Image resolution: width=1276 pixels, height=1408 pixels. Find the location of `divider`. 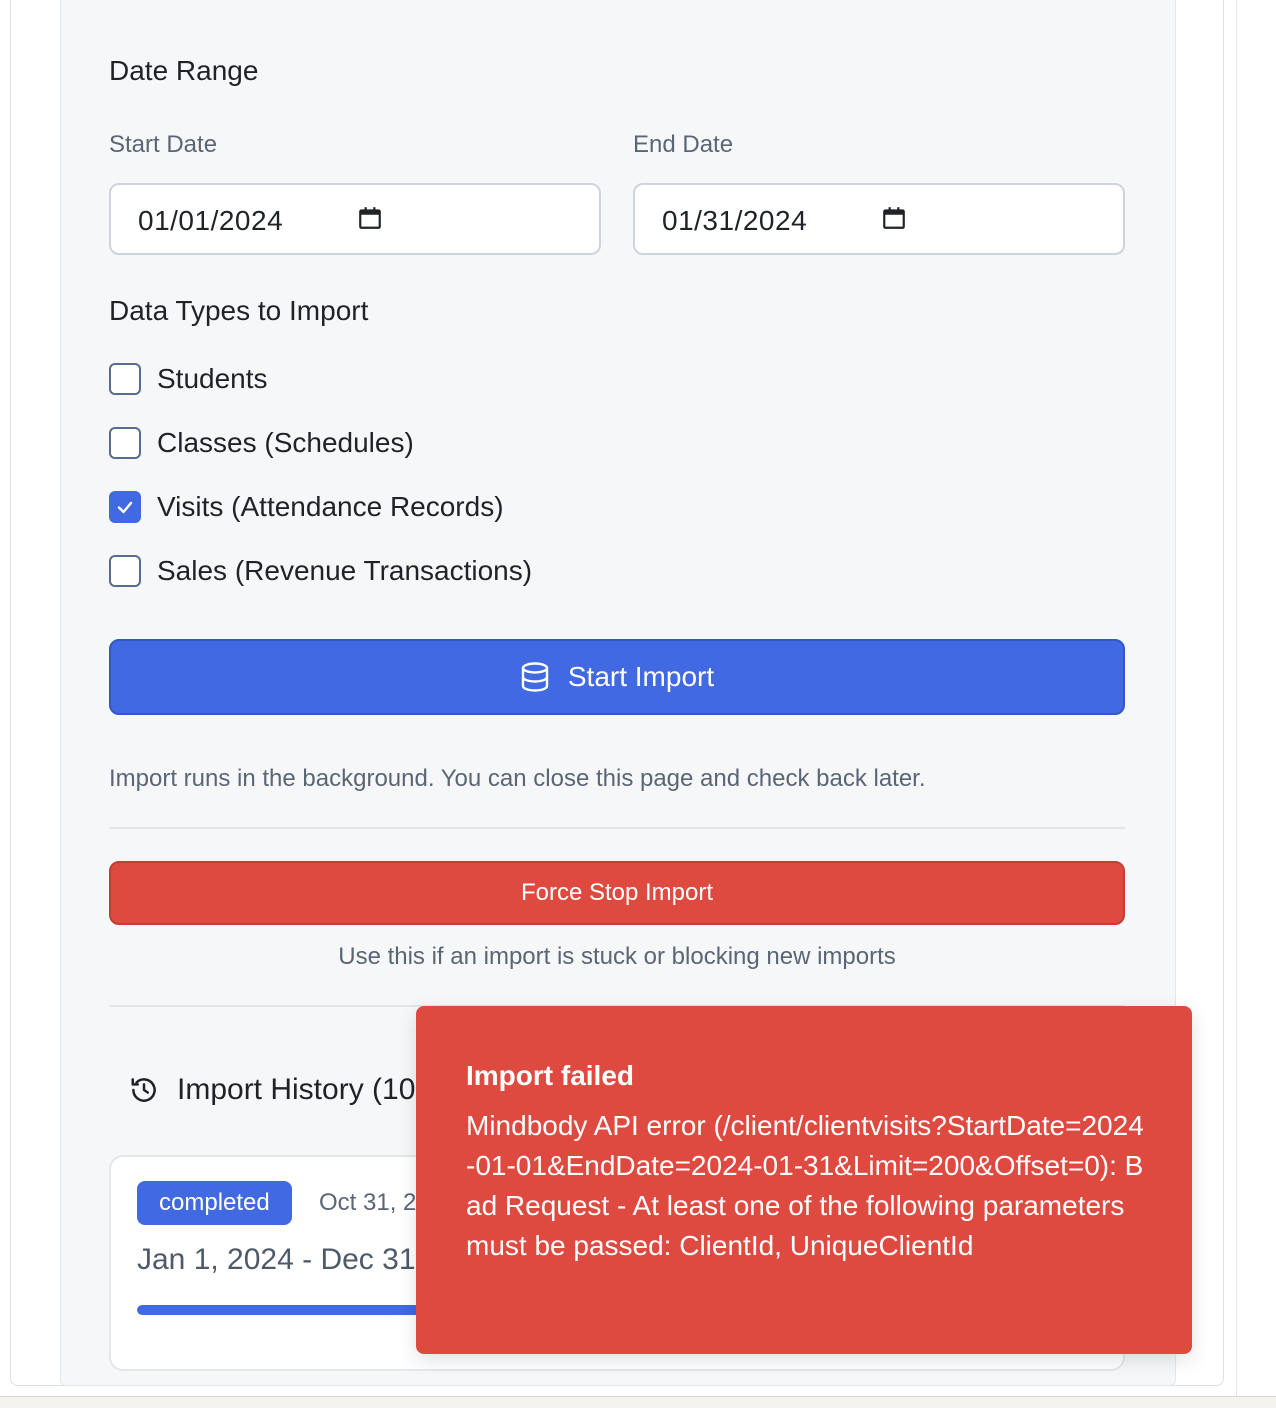

divider is located at coordinates (617, 828).